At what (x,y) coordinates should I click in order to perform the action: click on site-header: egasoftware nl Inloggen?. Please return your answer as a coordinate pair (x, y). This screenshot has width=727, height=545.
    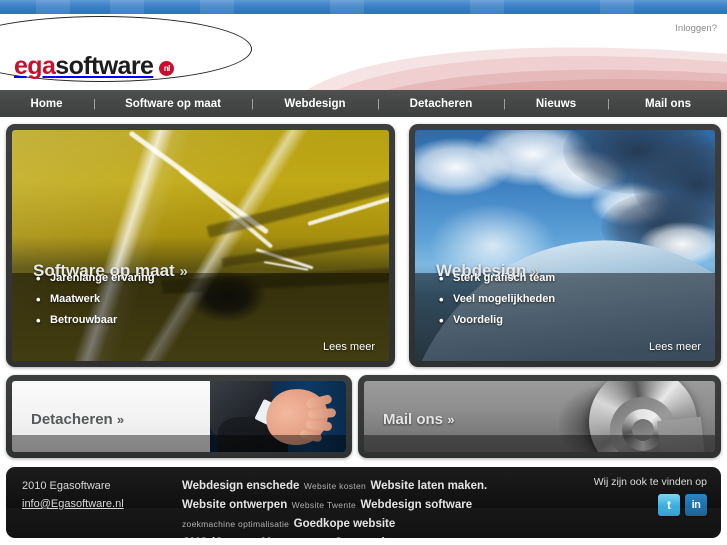
    Looking at the image, I should click on (363, 52).